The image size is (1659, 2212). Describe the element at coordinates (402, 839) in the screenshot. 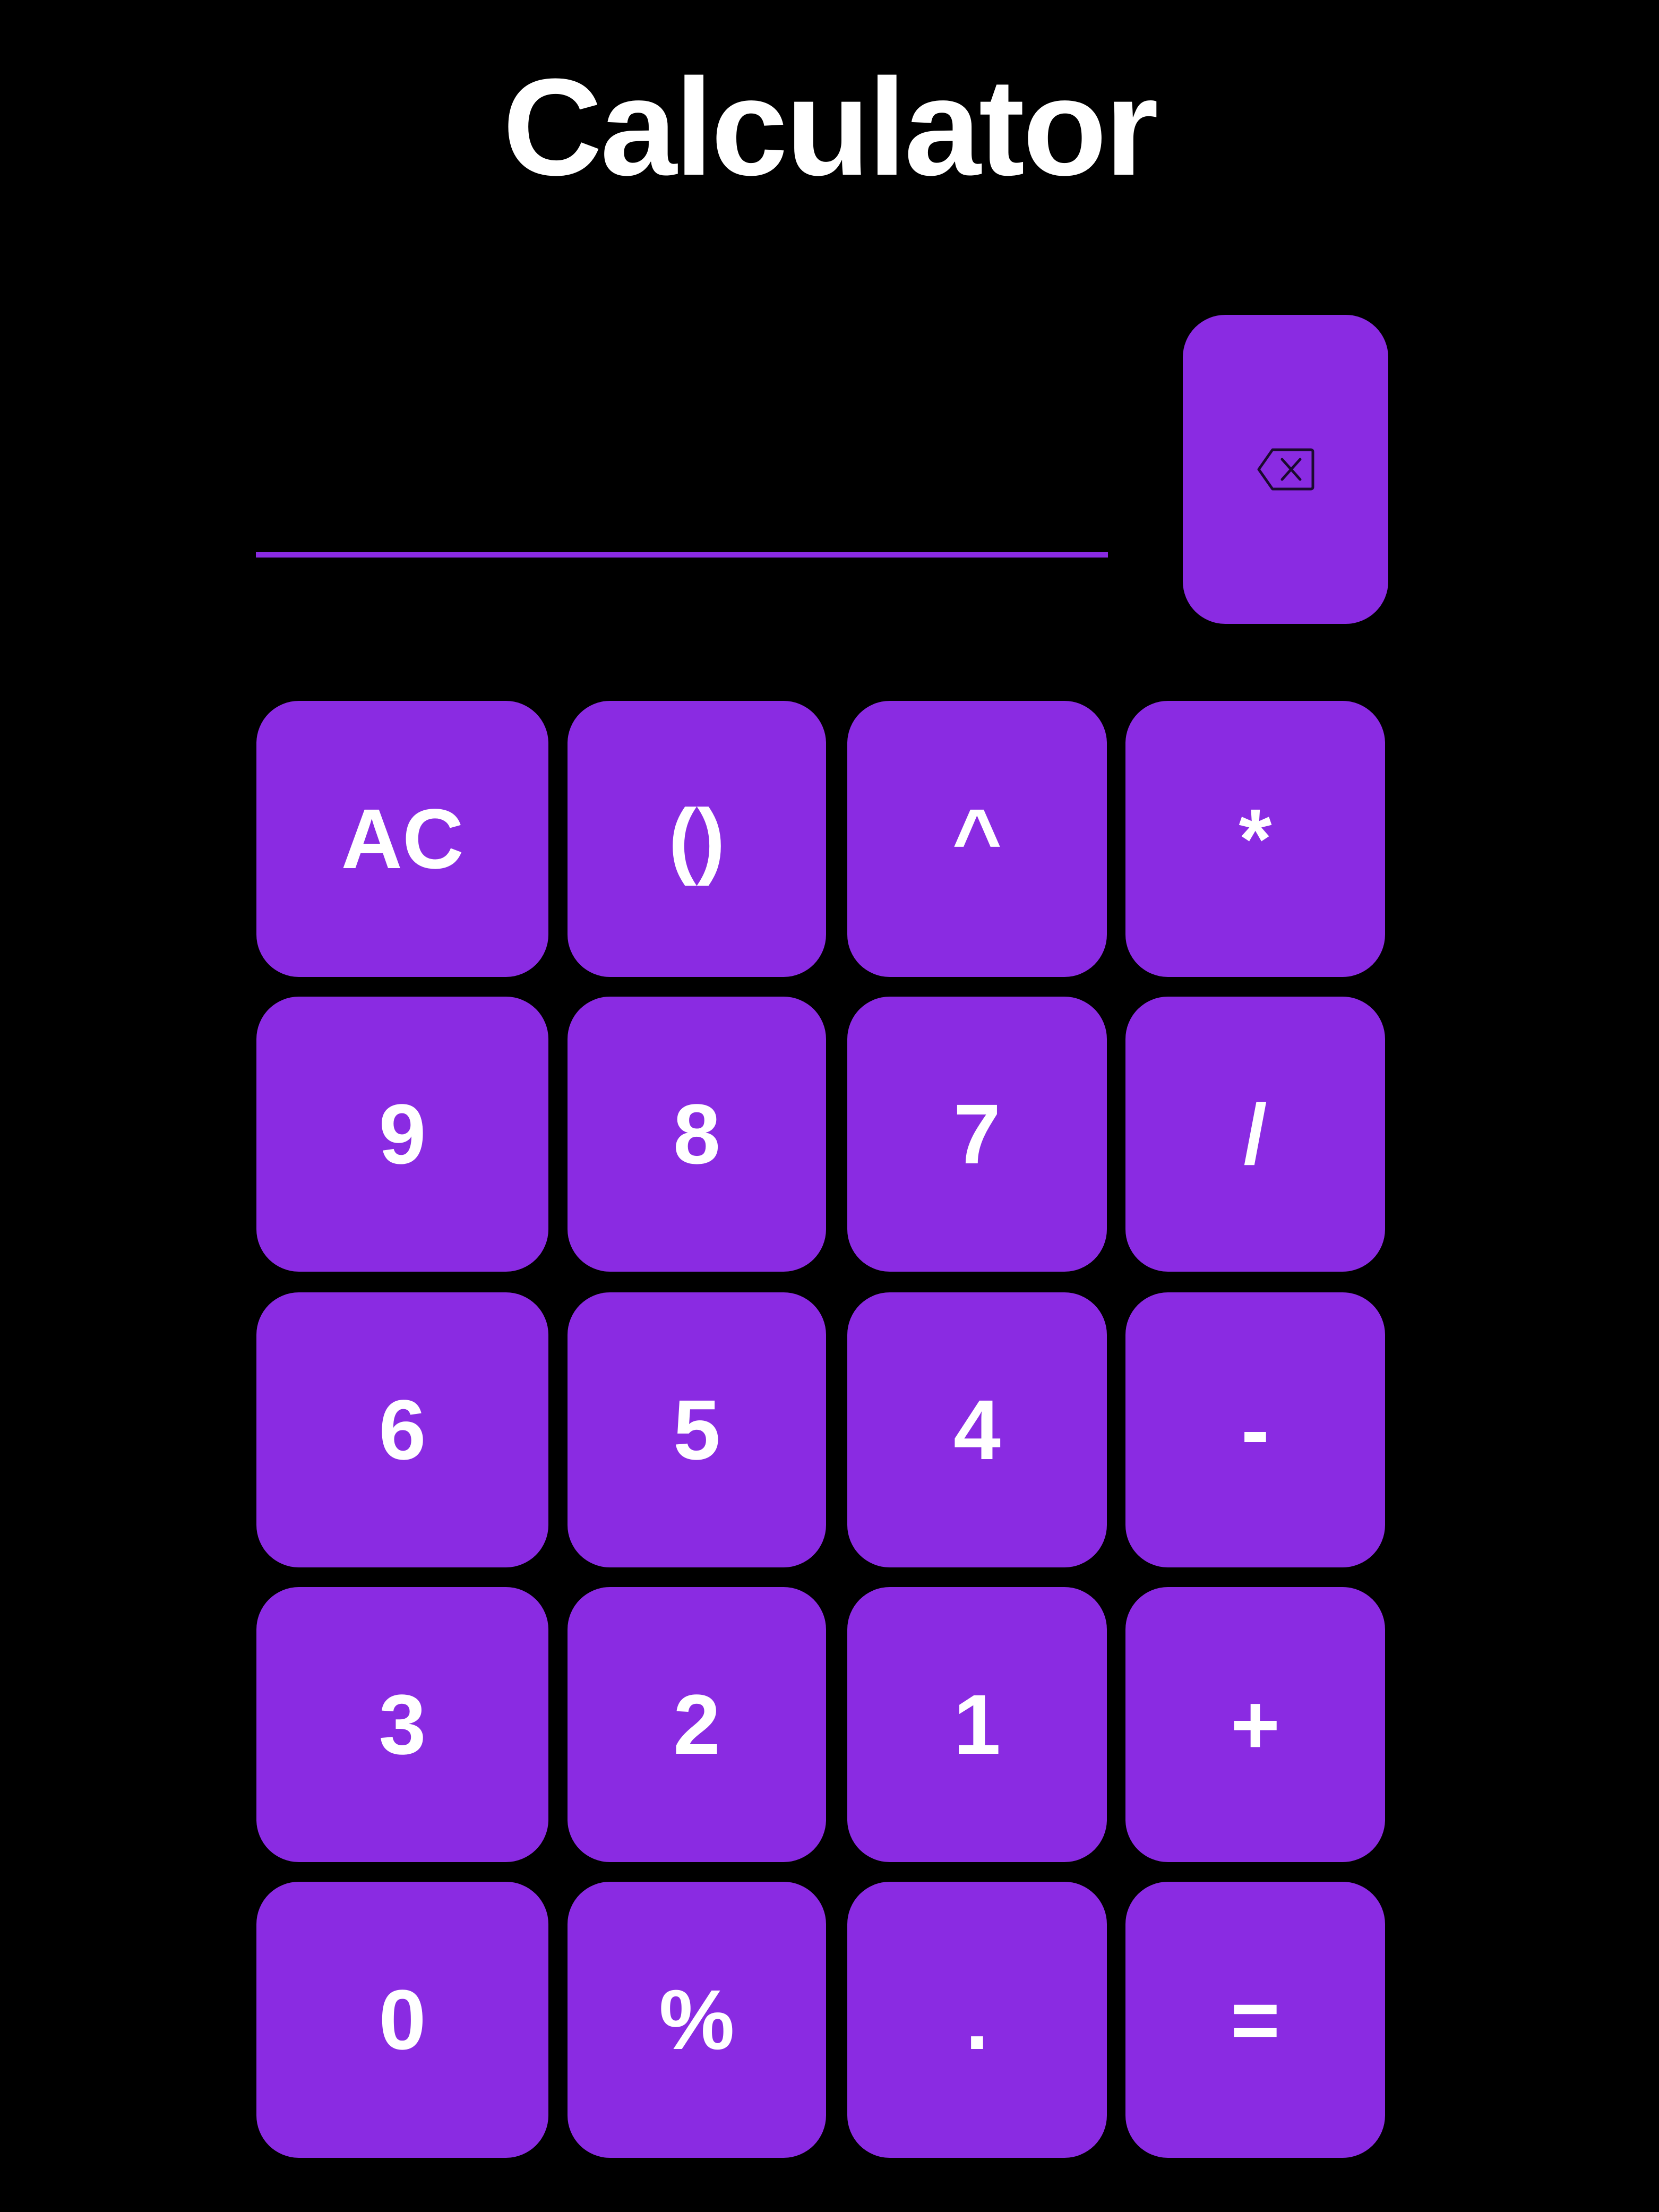

I see `clear-all-button: AC` at that location.